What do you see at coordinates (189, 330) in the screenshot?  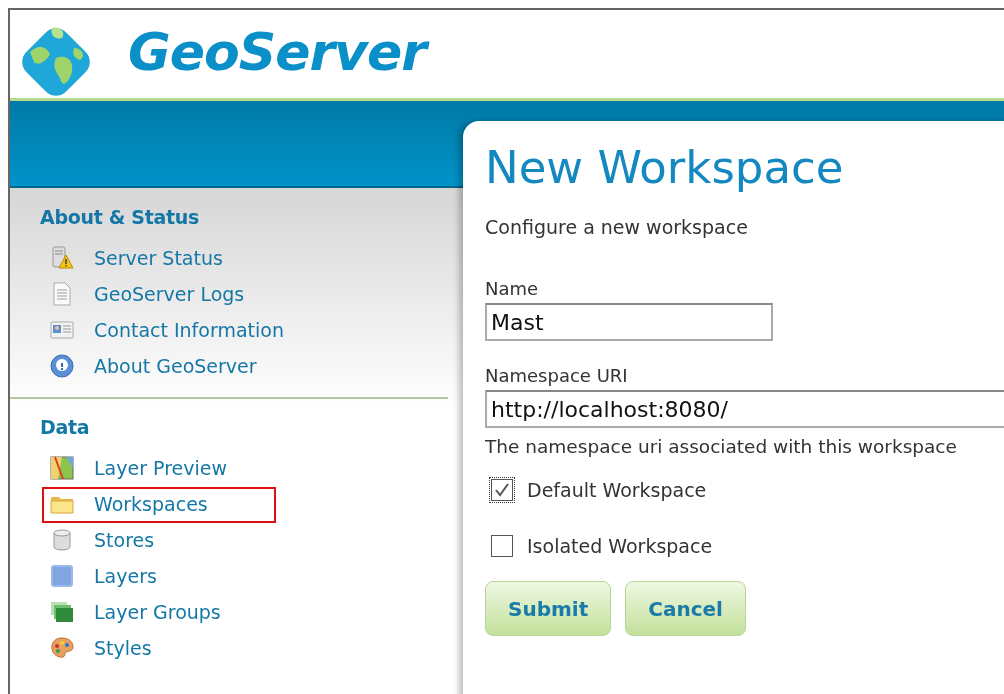 I see `sidebar-link: Contact Information` at bounding box center [189, 330].